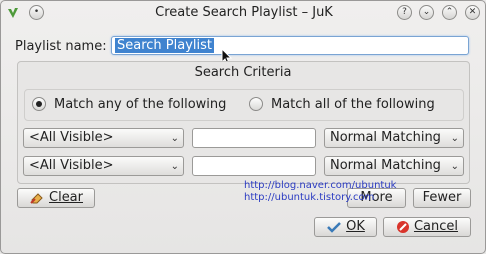 This screenshot has width=486, height=254. I want to click on fewer-button: Fewer, so click(442, 198).